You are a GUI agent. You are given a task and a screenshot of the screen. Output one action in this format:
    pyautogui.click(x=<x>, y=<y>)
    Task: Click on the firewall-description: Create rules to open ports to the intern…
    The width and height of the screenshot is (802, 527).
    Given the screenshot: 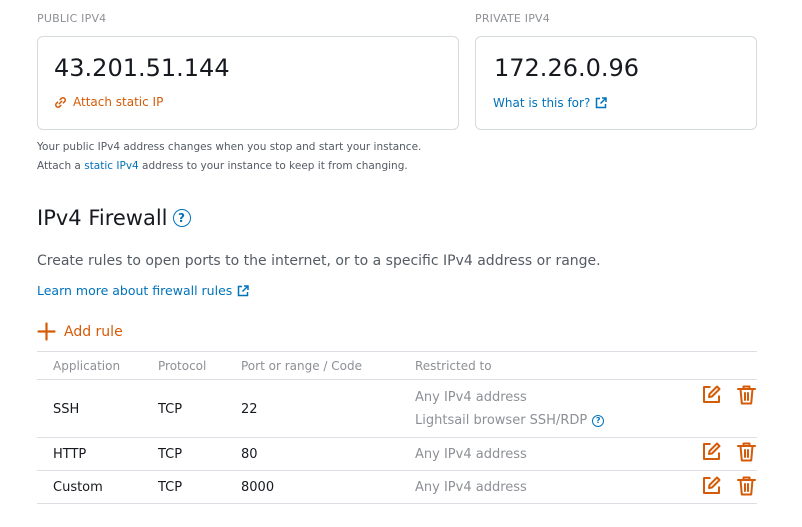 What is the action you would take?
    pyautogui.click(x=319, y=261)
    